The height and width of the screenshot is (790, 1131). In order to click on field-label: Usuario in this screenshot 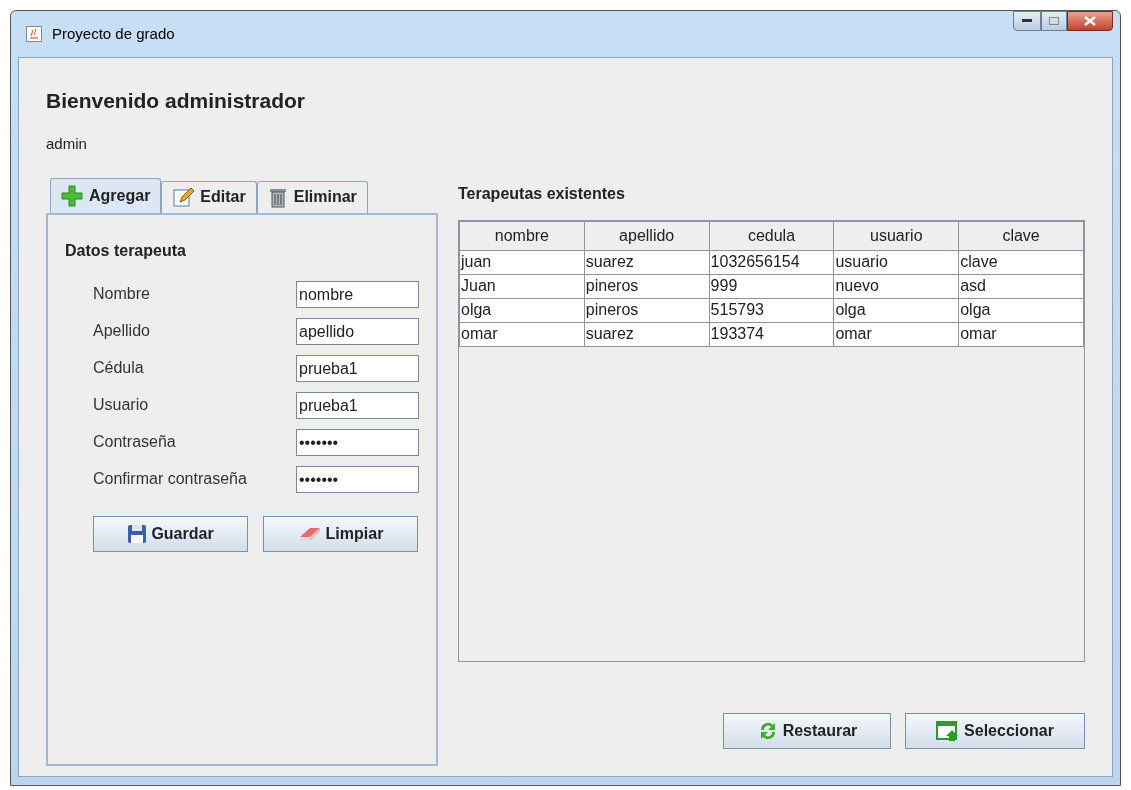, I will do `click(121, 405)`.